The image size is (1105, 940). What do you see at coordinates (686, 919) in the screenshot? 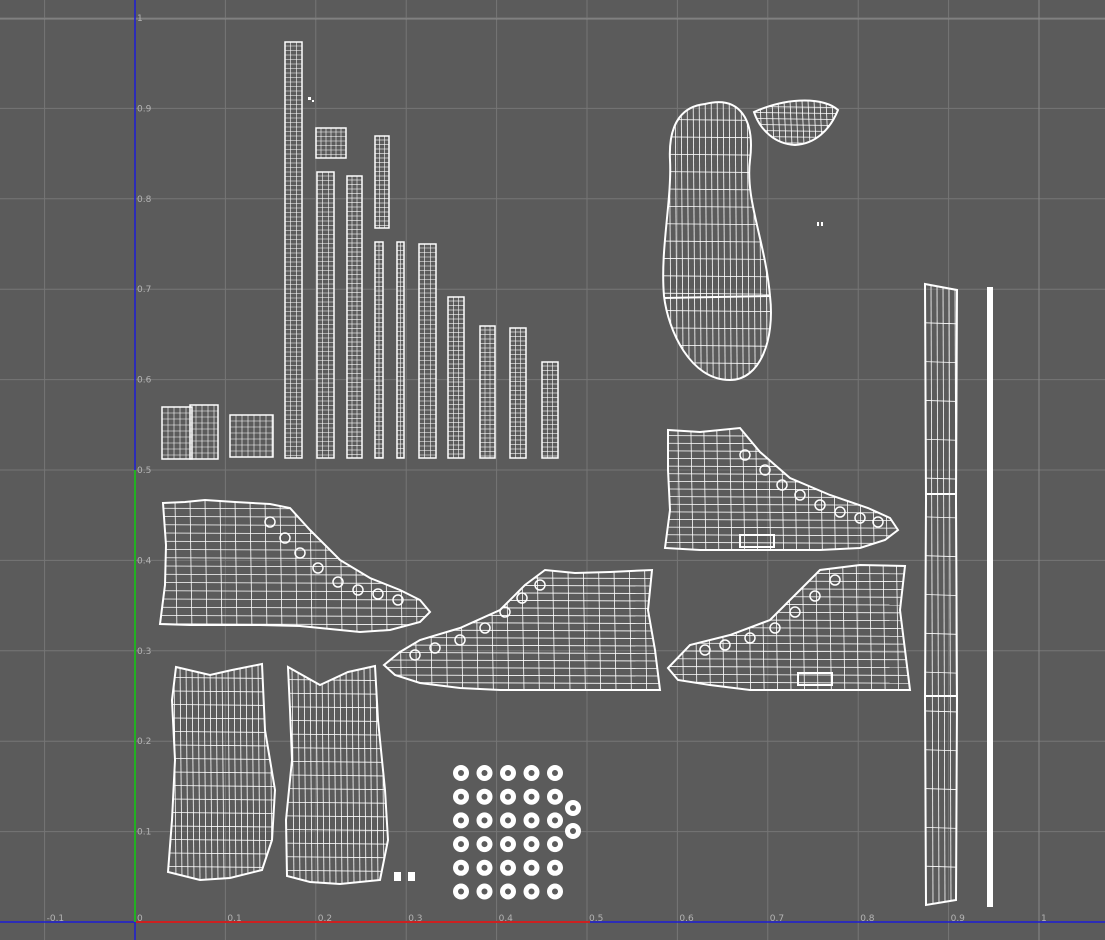
I see `u-tick-label: 0.6` at bounding box center [686, 919].